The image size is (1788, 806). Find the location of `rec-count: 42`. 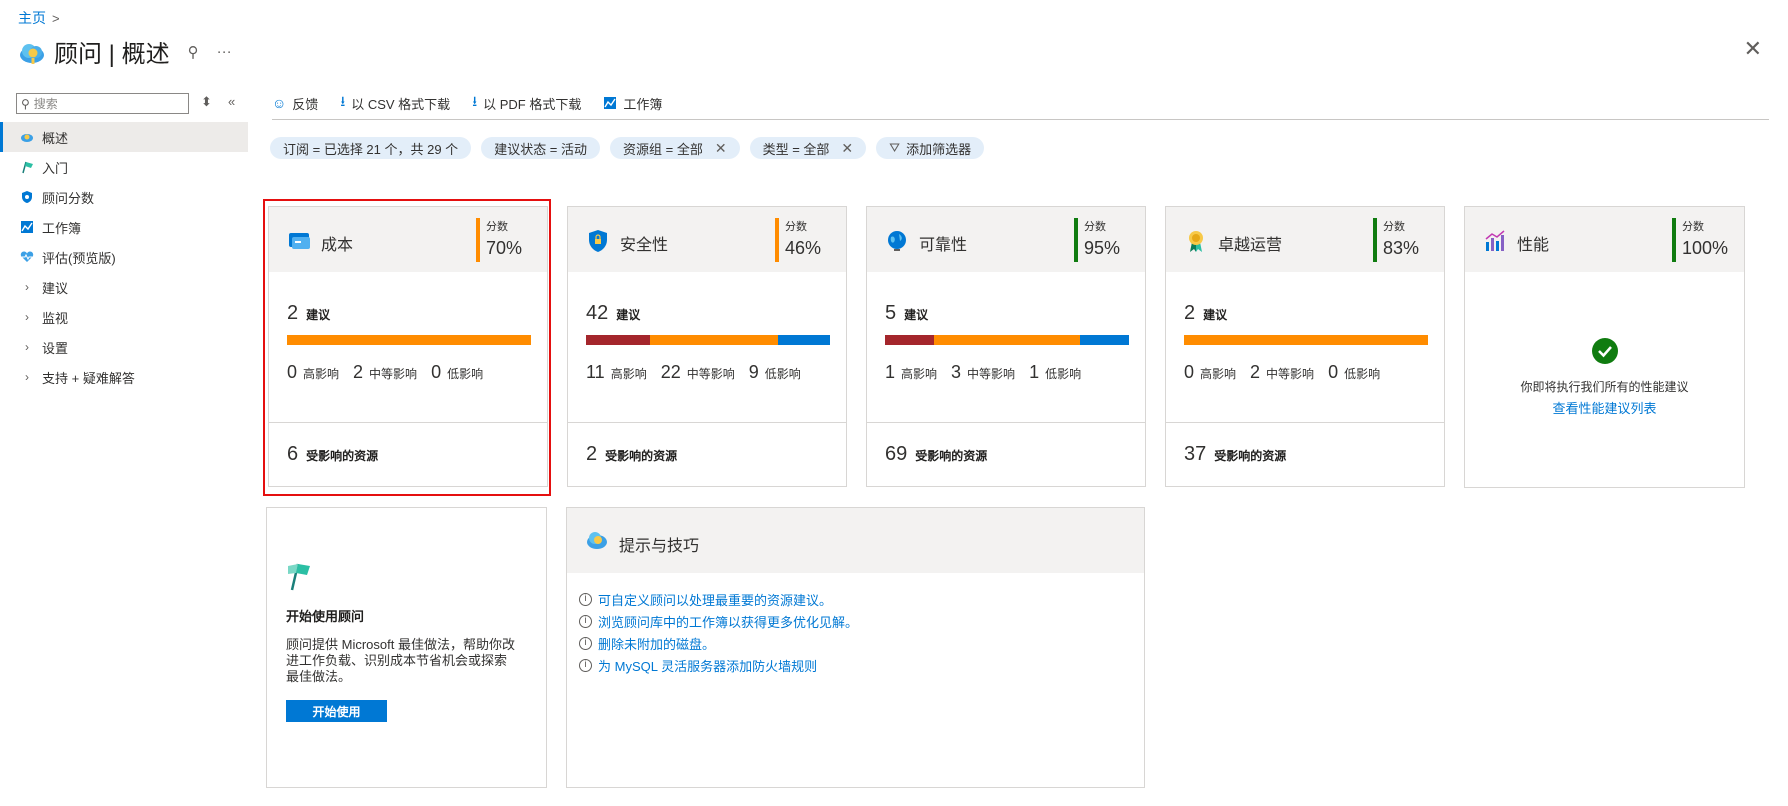

rec-count: 42 is located at coordinates (597, 313).